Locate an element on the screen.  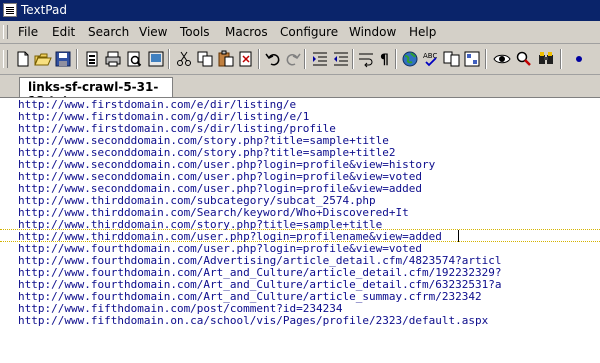
menu-bar-grip is located at coordinates (5, 32).